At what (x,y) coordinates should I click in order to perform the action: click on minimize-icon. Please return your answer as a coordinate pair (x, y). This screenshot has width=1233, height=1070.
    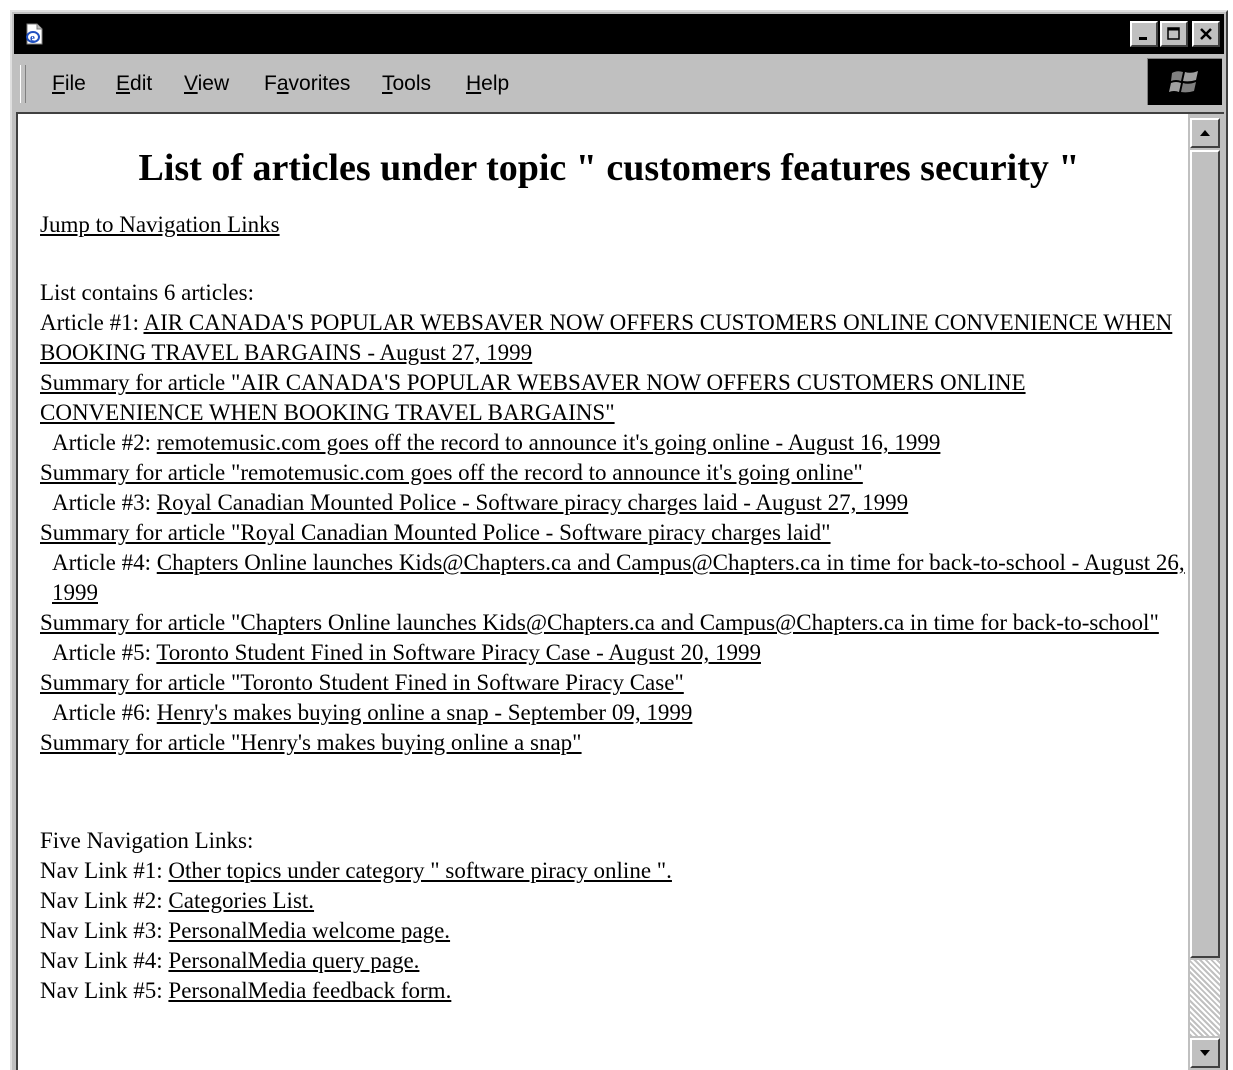
    Looking at the image, I should click on (1143, 38).